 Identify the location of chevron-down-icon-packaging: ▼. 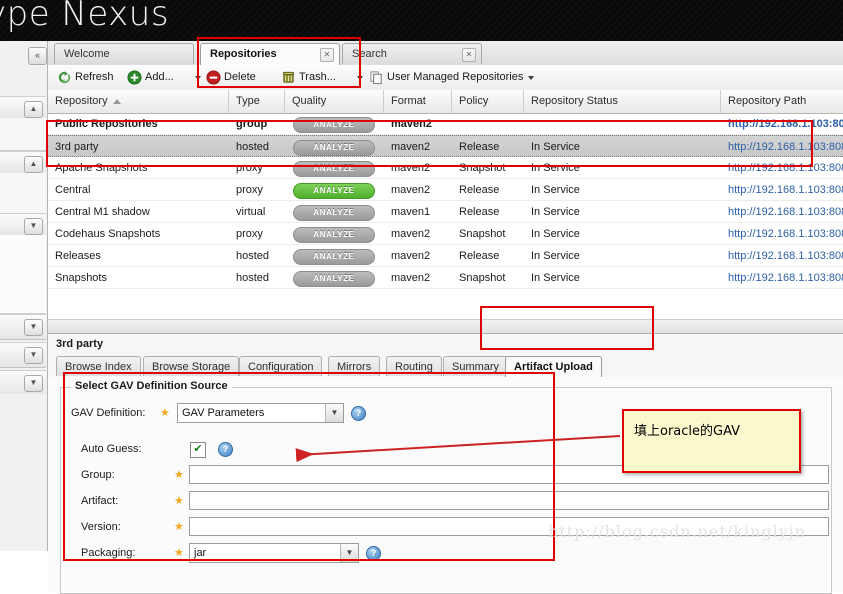
(349, 553).